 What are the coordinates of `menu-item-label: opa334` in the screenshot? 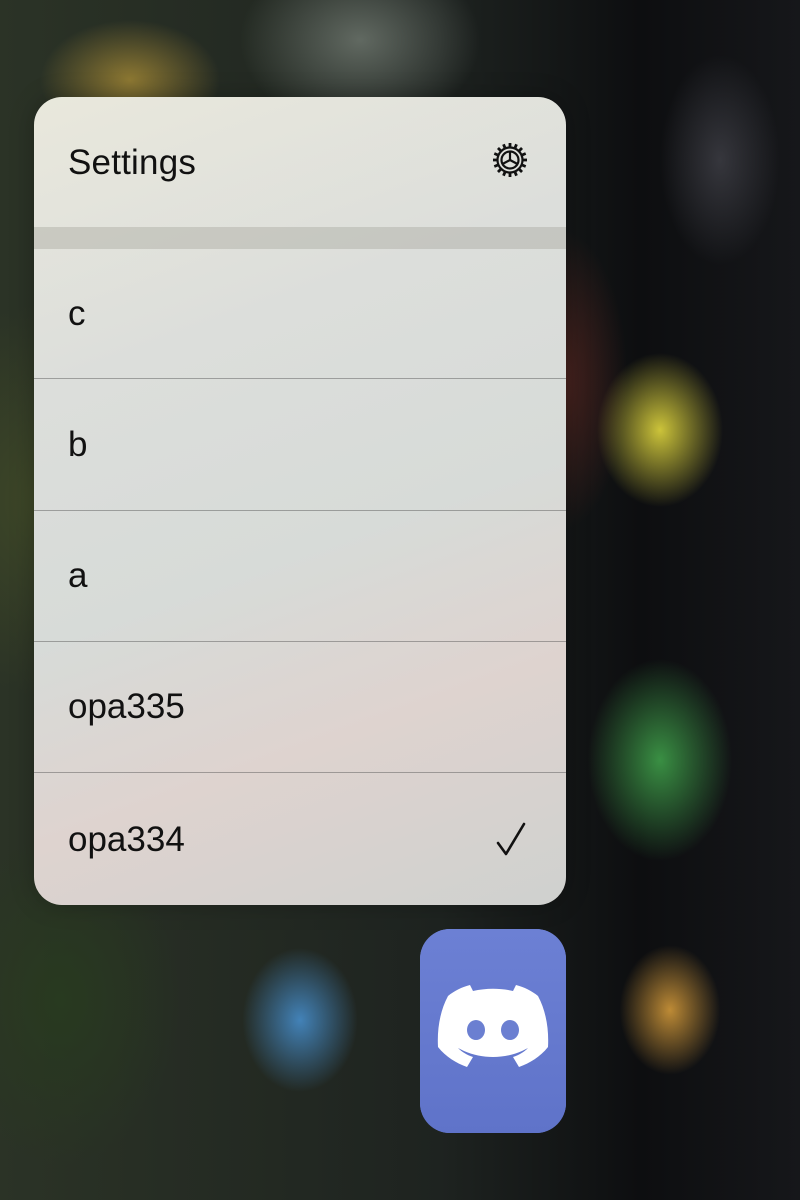 It's located at (126, 839).